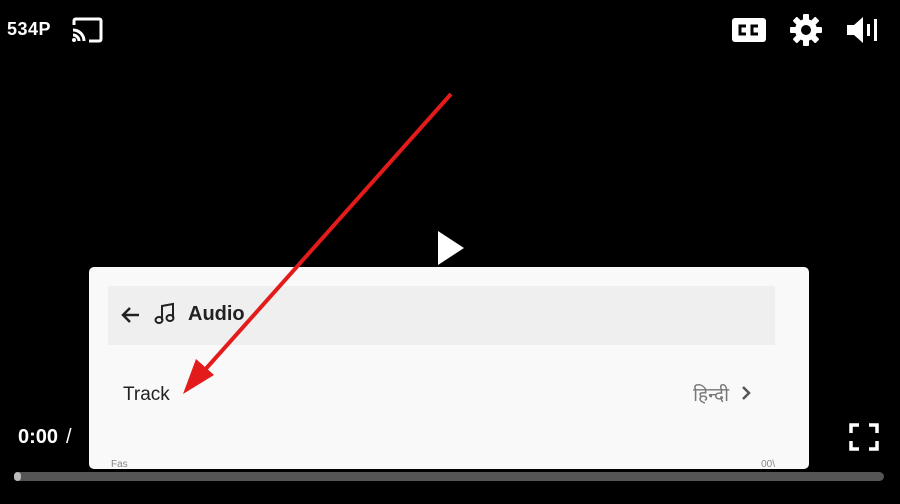  I want to click on panel-header: Audio, so click(441, 315).